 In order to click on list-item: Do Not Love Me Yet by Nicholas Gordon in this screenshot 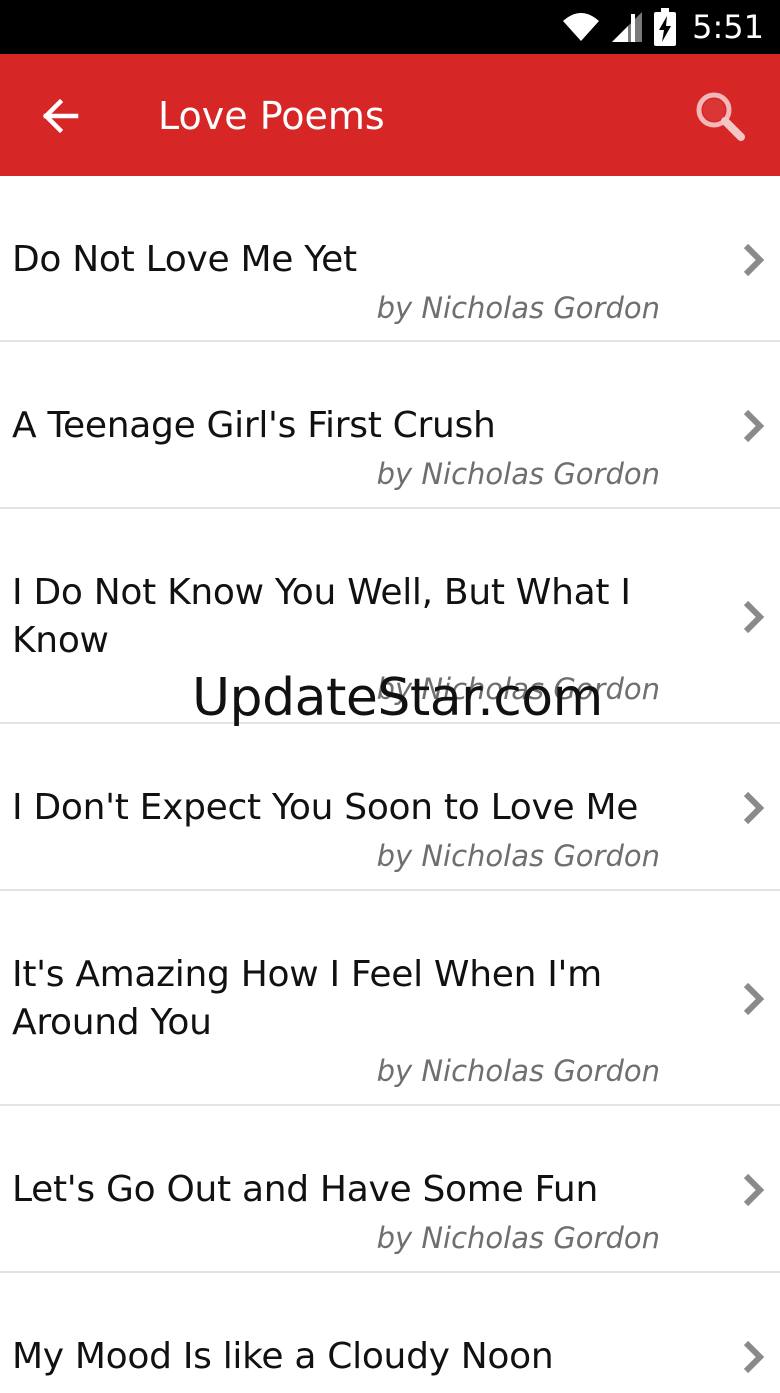, I will do `click(390, 259)`.